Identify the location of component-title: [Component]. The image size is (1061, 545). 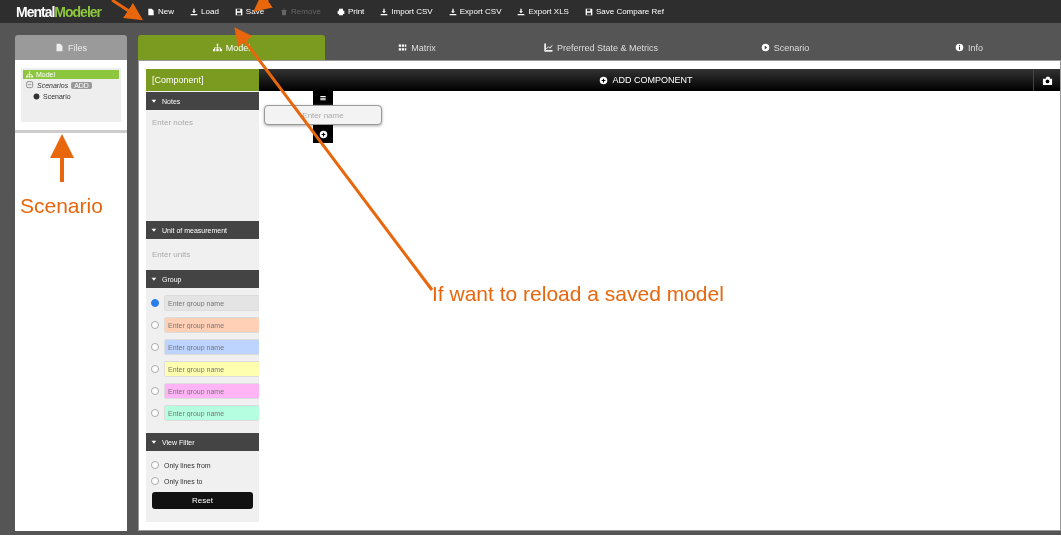
(202, 80).